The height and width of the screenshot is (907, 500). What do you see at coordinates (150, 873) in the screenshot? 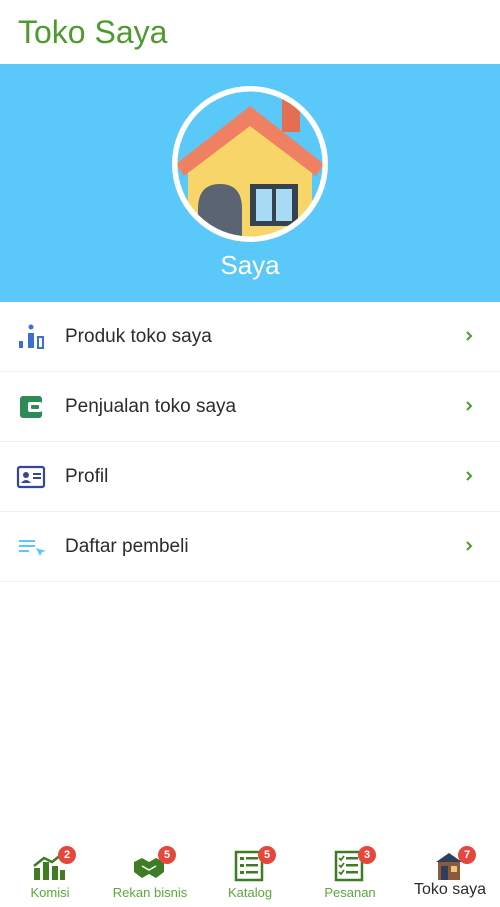
I see `nav-item-rekan-bisnis: 5 Rekan bisnis` at bounding box center [150, 873].